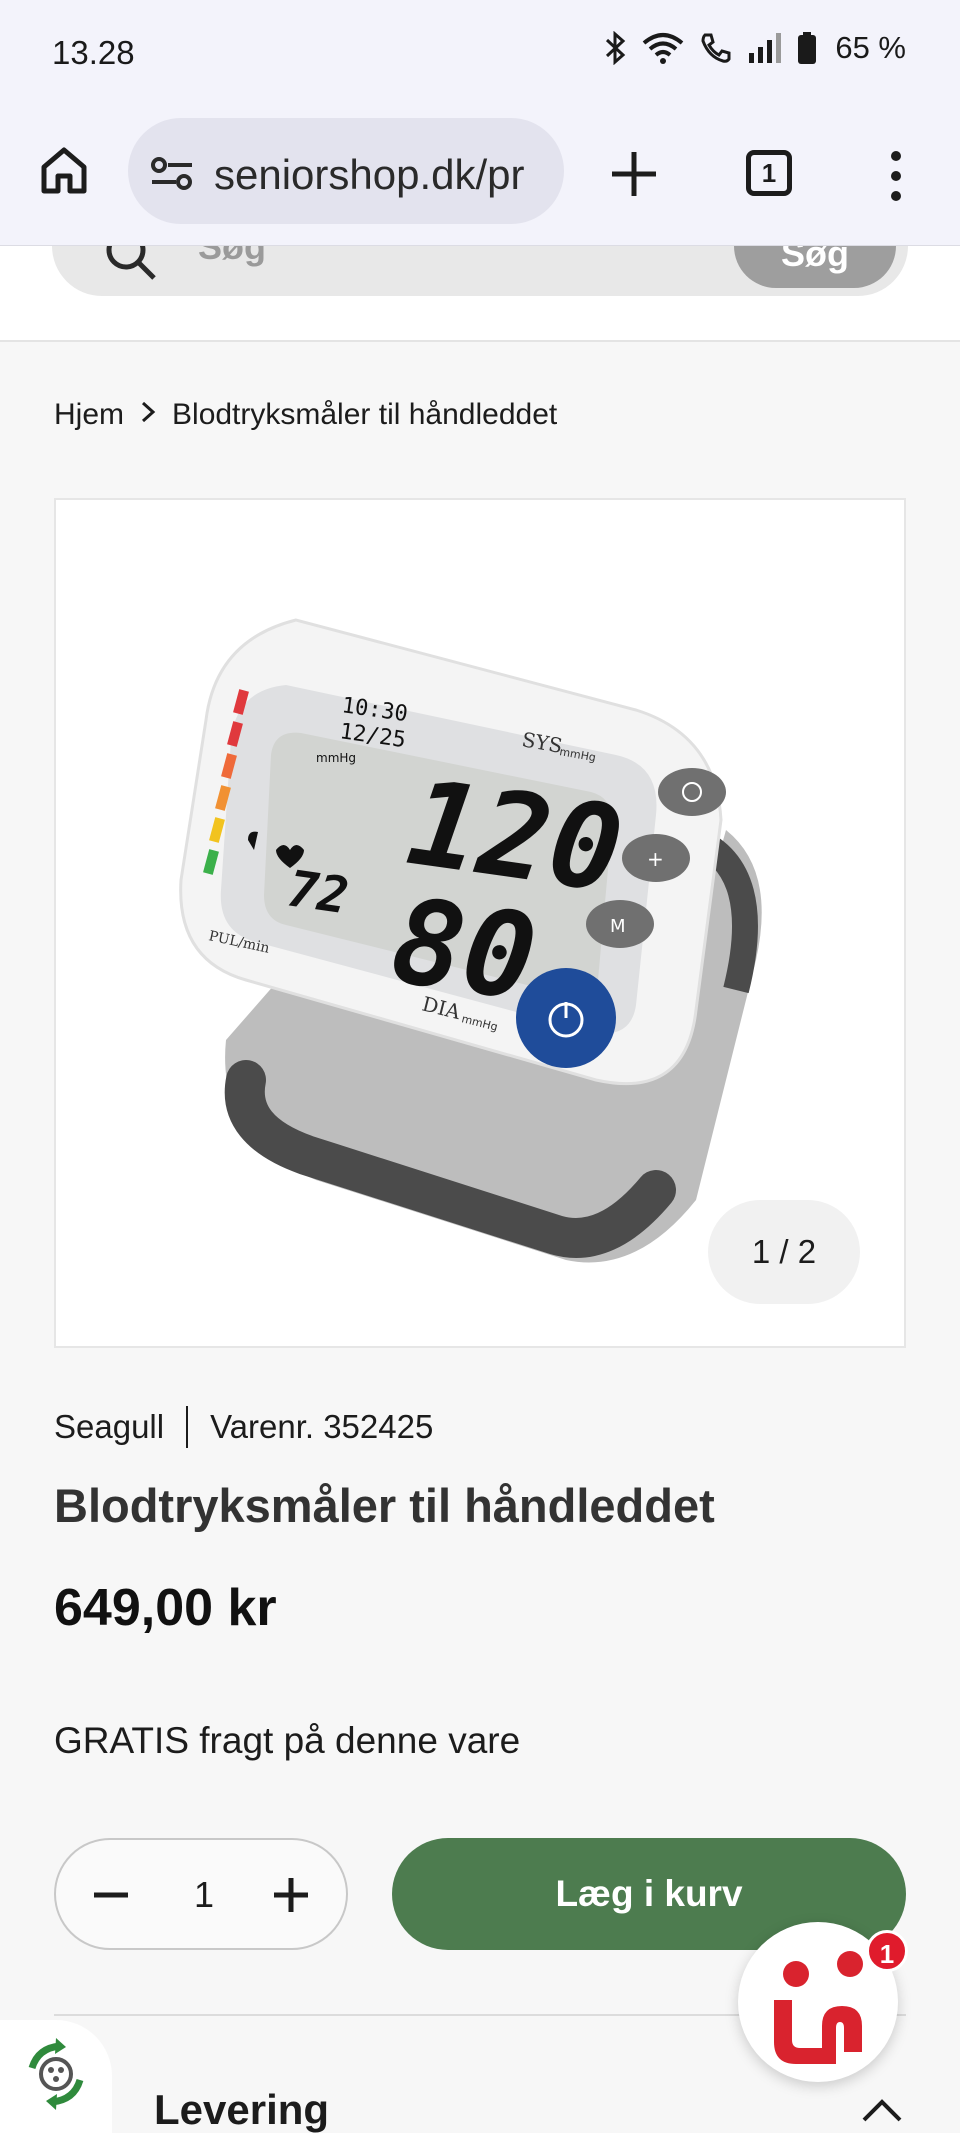 The width and height of the screenshot is (960, 2133). I want to click on url-text: seniorshop.dk/pr, so click(369, 175).